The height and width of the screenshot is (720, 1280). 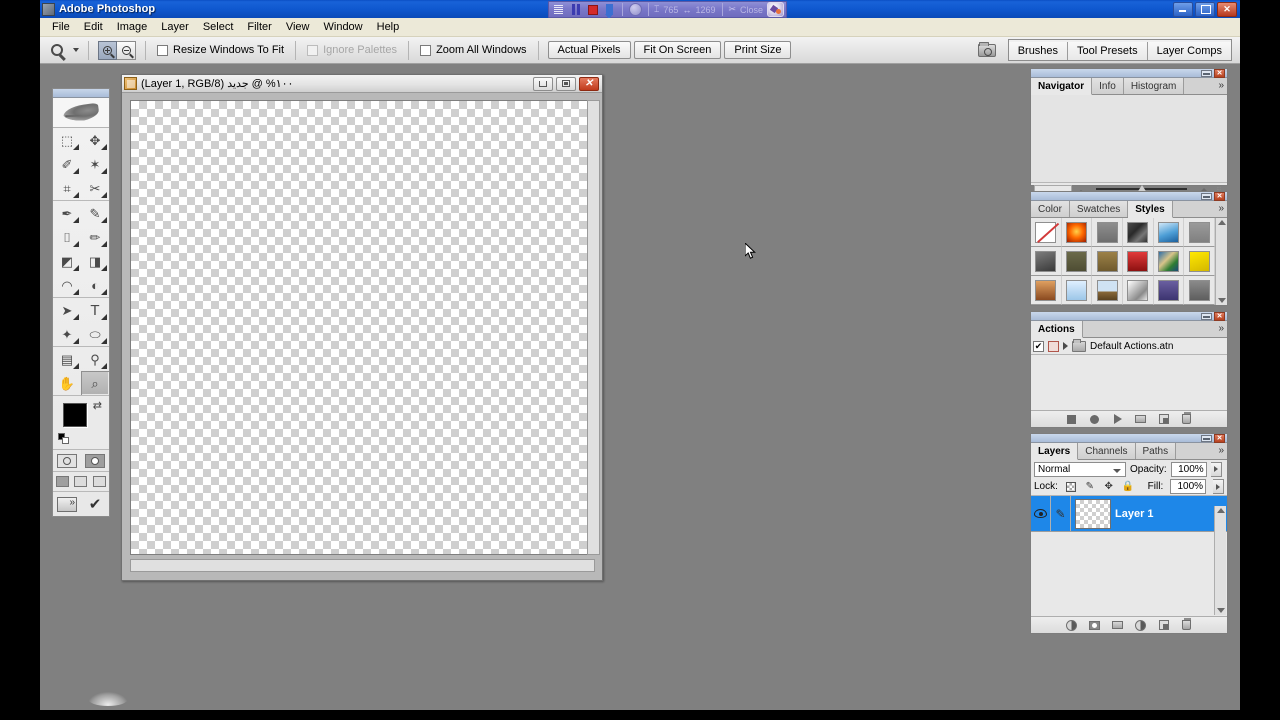 What do you see at coordinates (751, 10) in the screenshot?
I see `recorder-close-label: Close` at bounding box center [751, 10].